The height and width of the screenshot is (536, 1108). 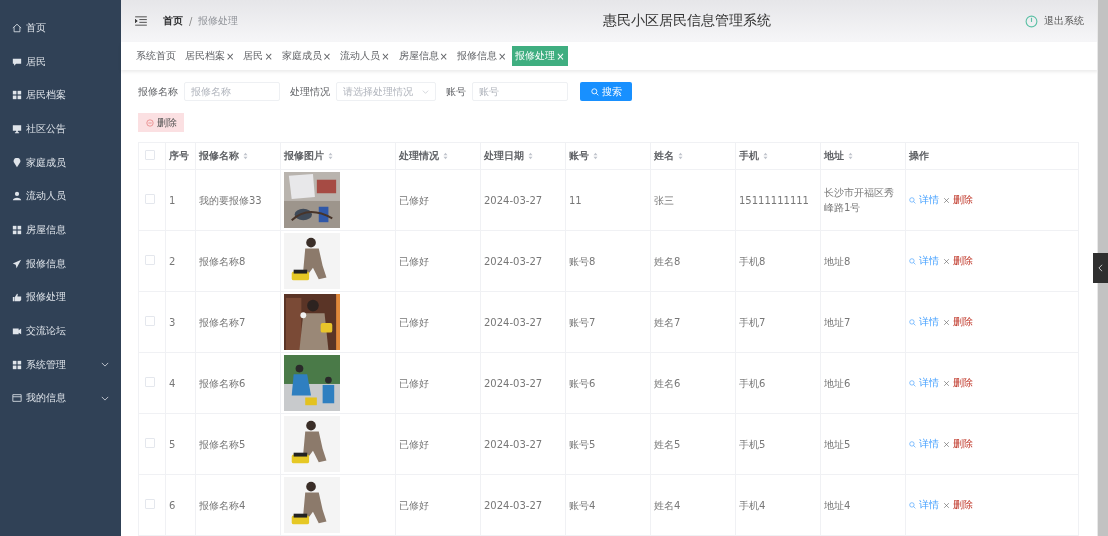 I want to click on sidebar-item: 家庭成员, so click(x=60, y=162).